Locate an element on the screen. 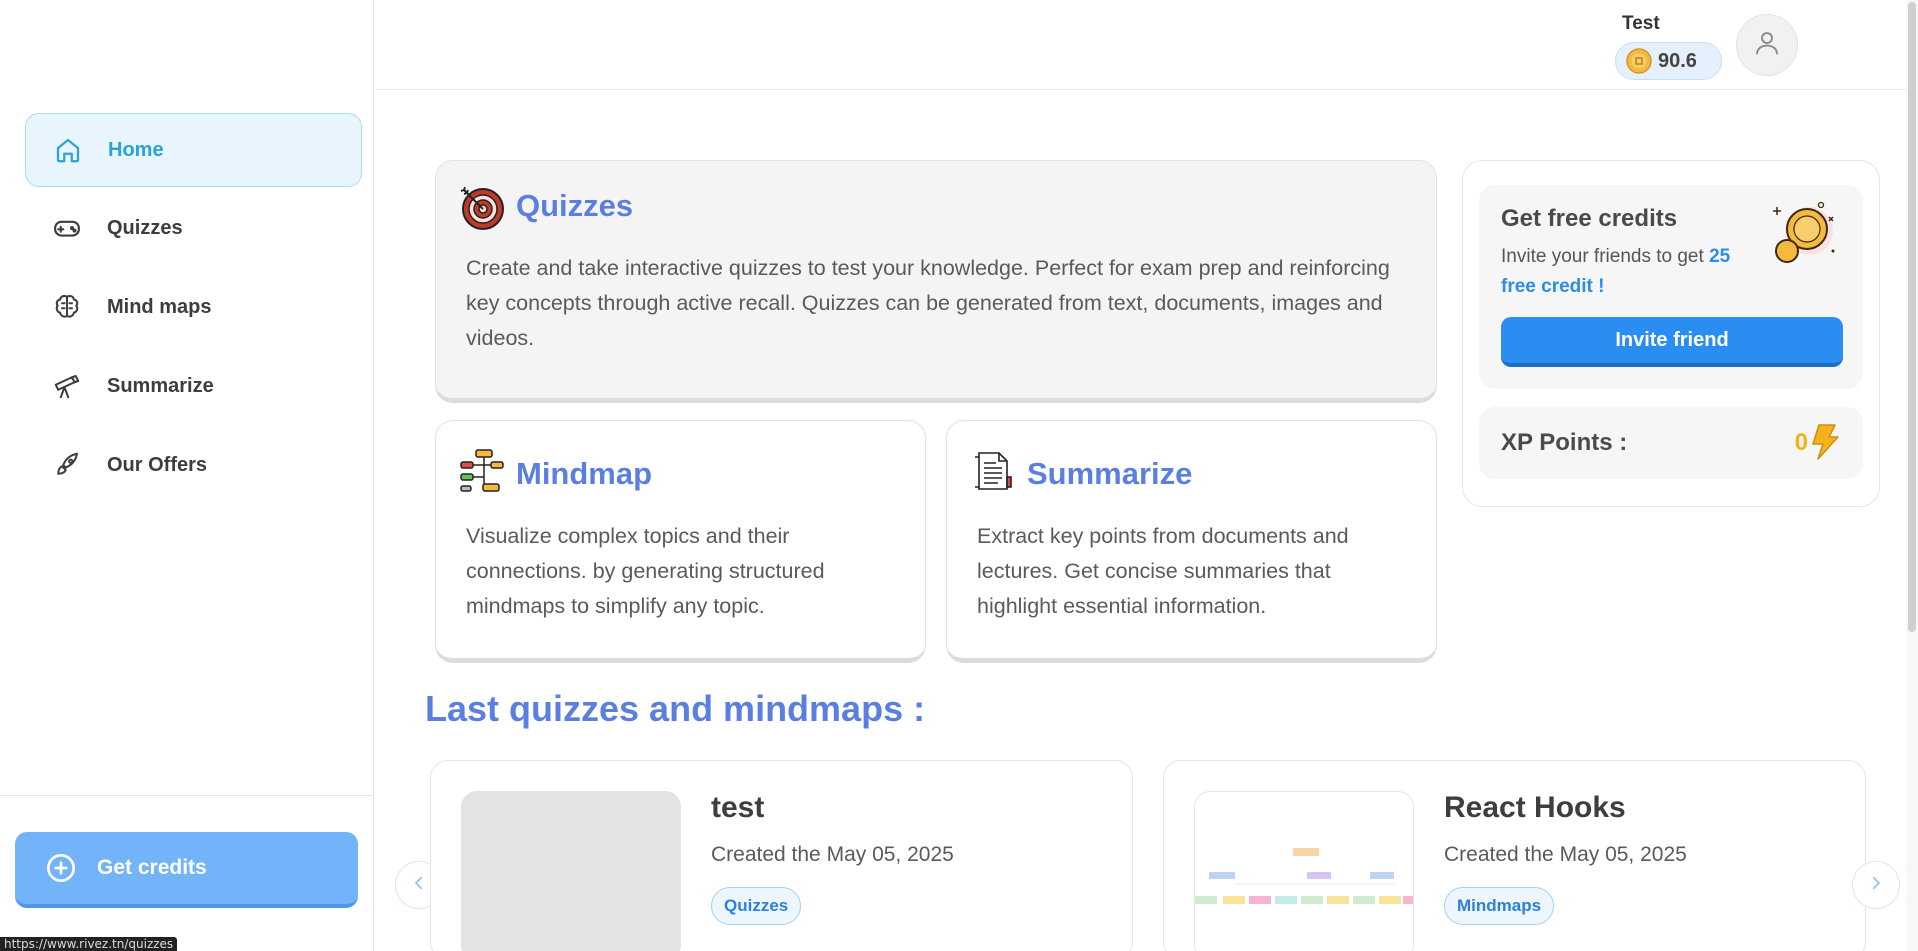 The width and height of the screenshot is (1918, 951). scrollbar-thumb is located at coordinates (1912, 317).